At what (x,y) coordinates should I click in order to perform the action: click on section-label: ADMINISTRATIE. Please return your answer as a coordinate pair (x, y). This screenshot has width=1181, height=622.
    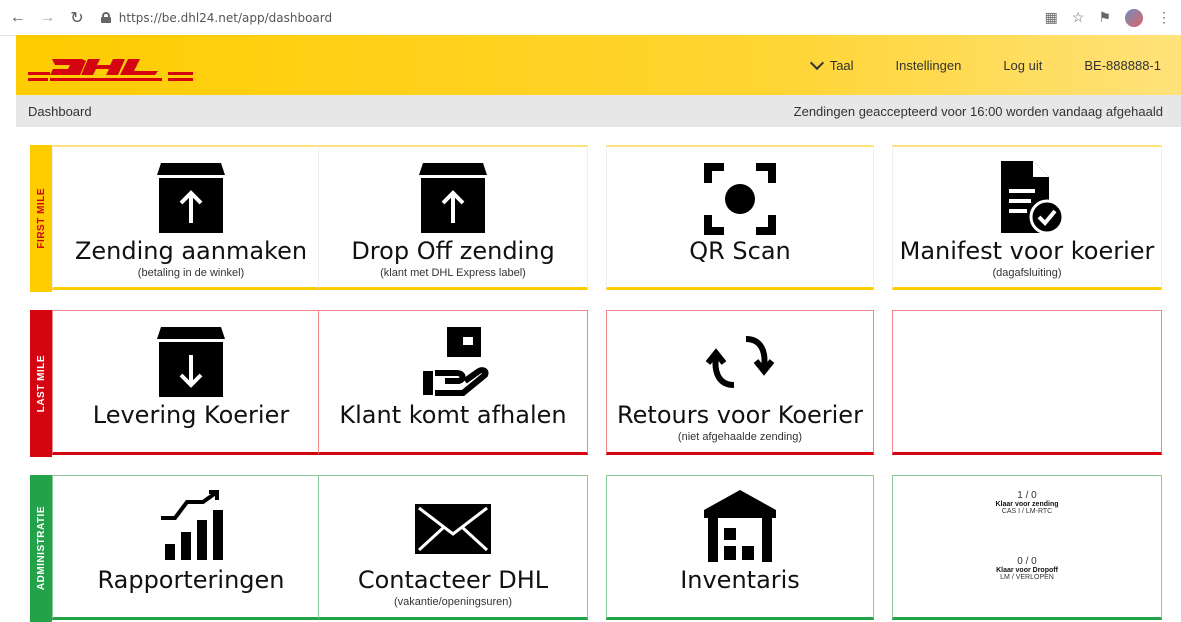
    Looking at the image, I should click on (41, 548).